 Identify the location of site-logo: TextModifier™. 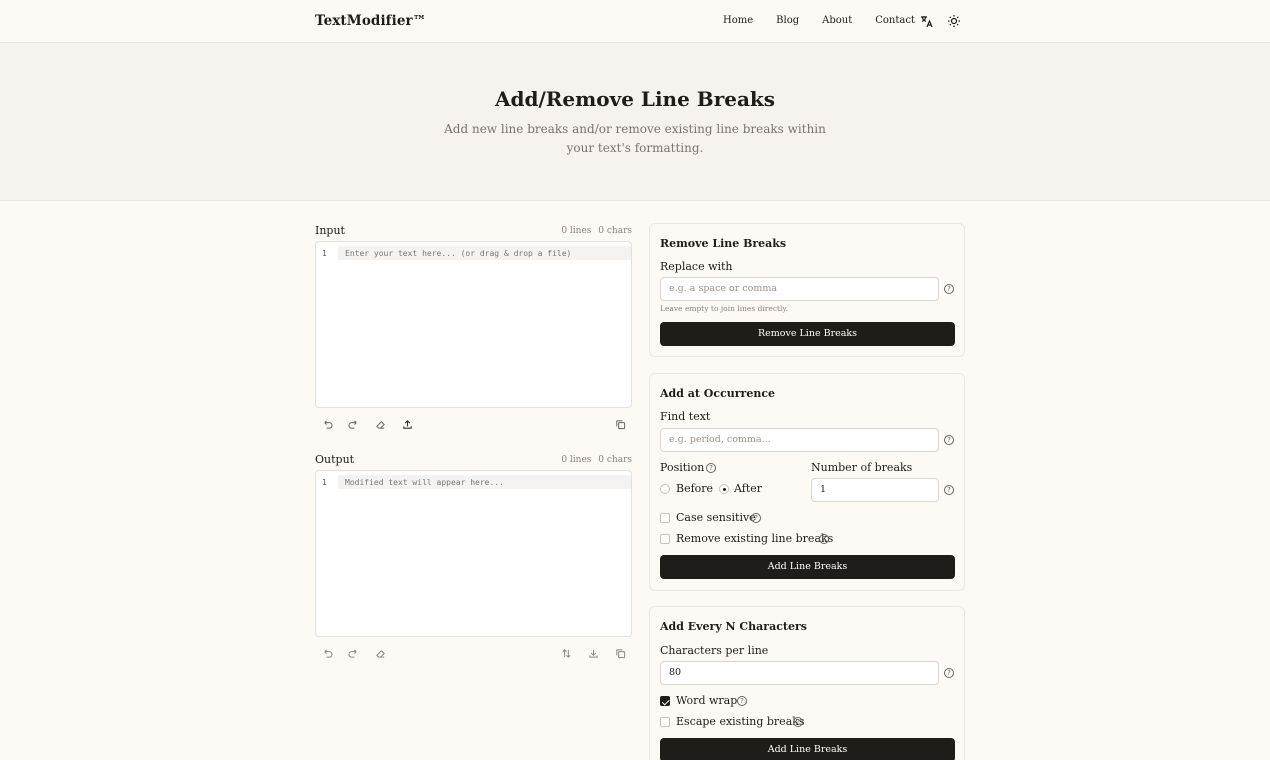
(370, 21).